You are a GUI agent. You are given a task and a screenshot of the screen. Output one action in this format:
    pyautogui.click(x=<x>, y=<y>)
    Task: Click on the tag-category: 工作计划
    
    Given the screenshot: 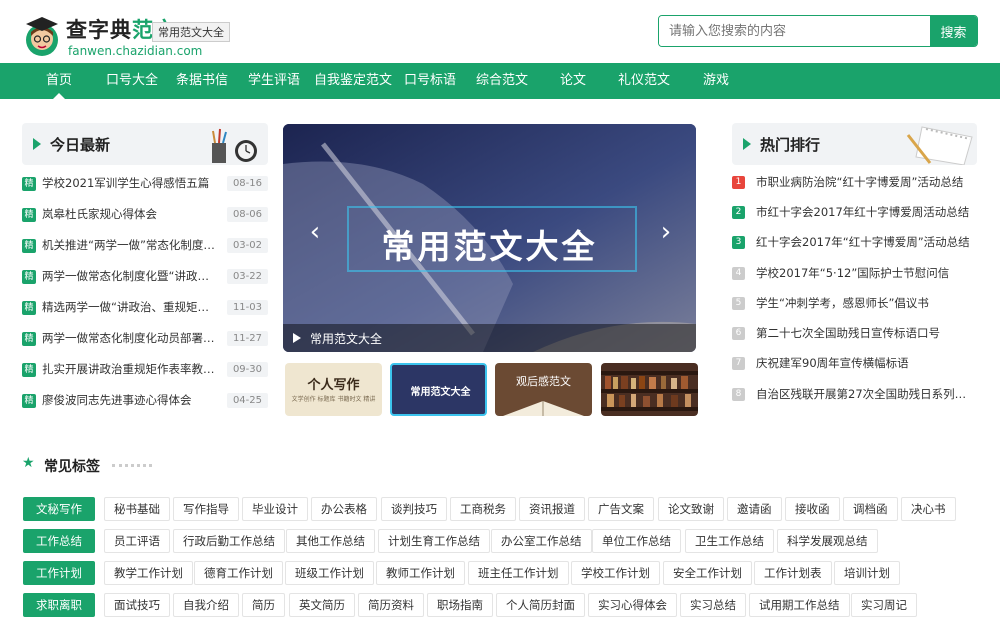 What is the action you would take?
    pyautogui.click(x=59, y=573)
    